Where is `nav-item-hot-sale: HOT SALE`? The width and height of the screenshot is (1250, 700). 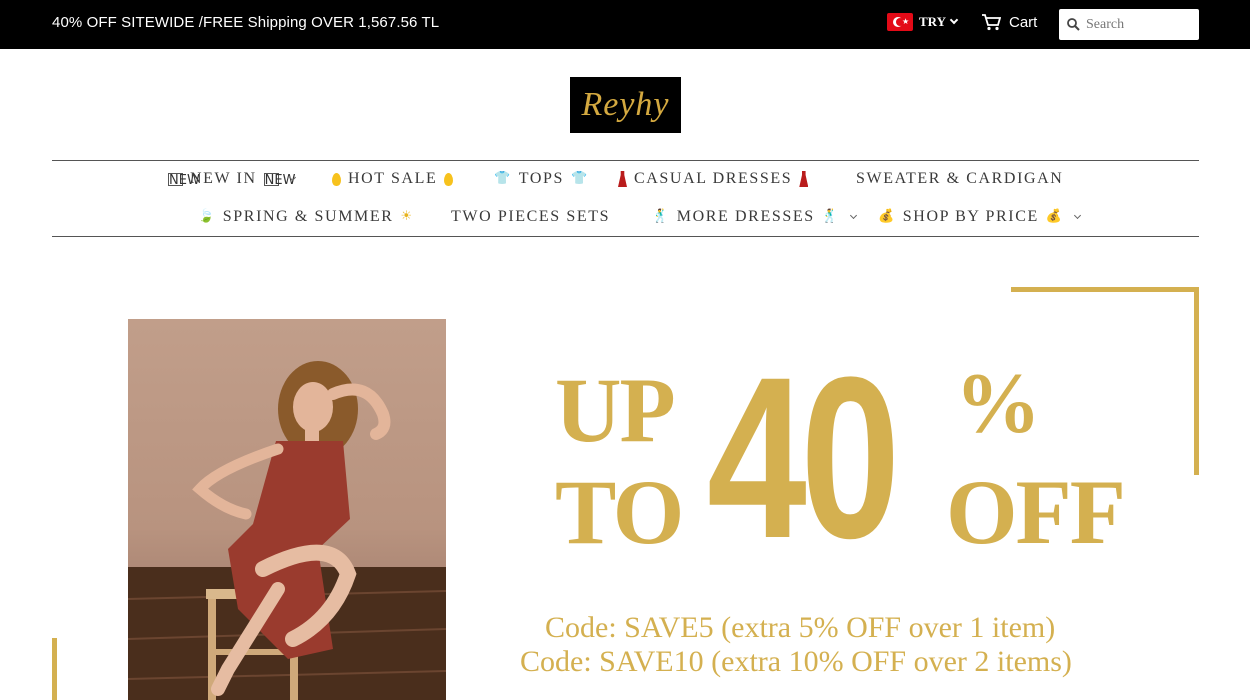 nav-item-hot-sale: HOT SALE is located at coordinates (396, 179).